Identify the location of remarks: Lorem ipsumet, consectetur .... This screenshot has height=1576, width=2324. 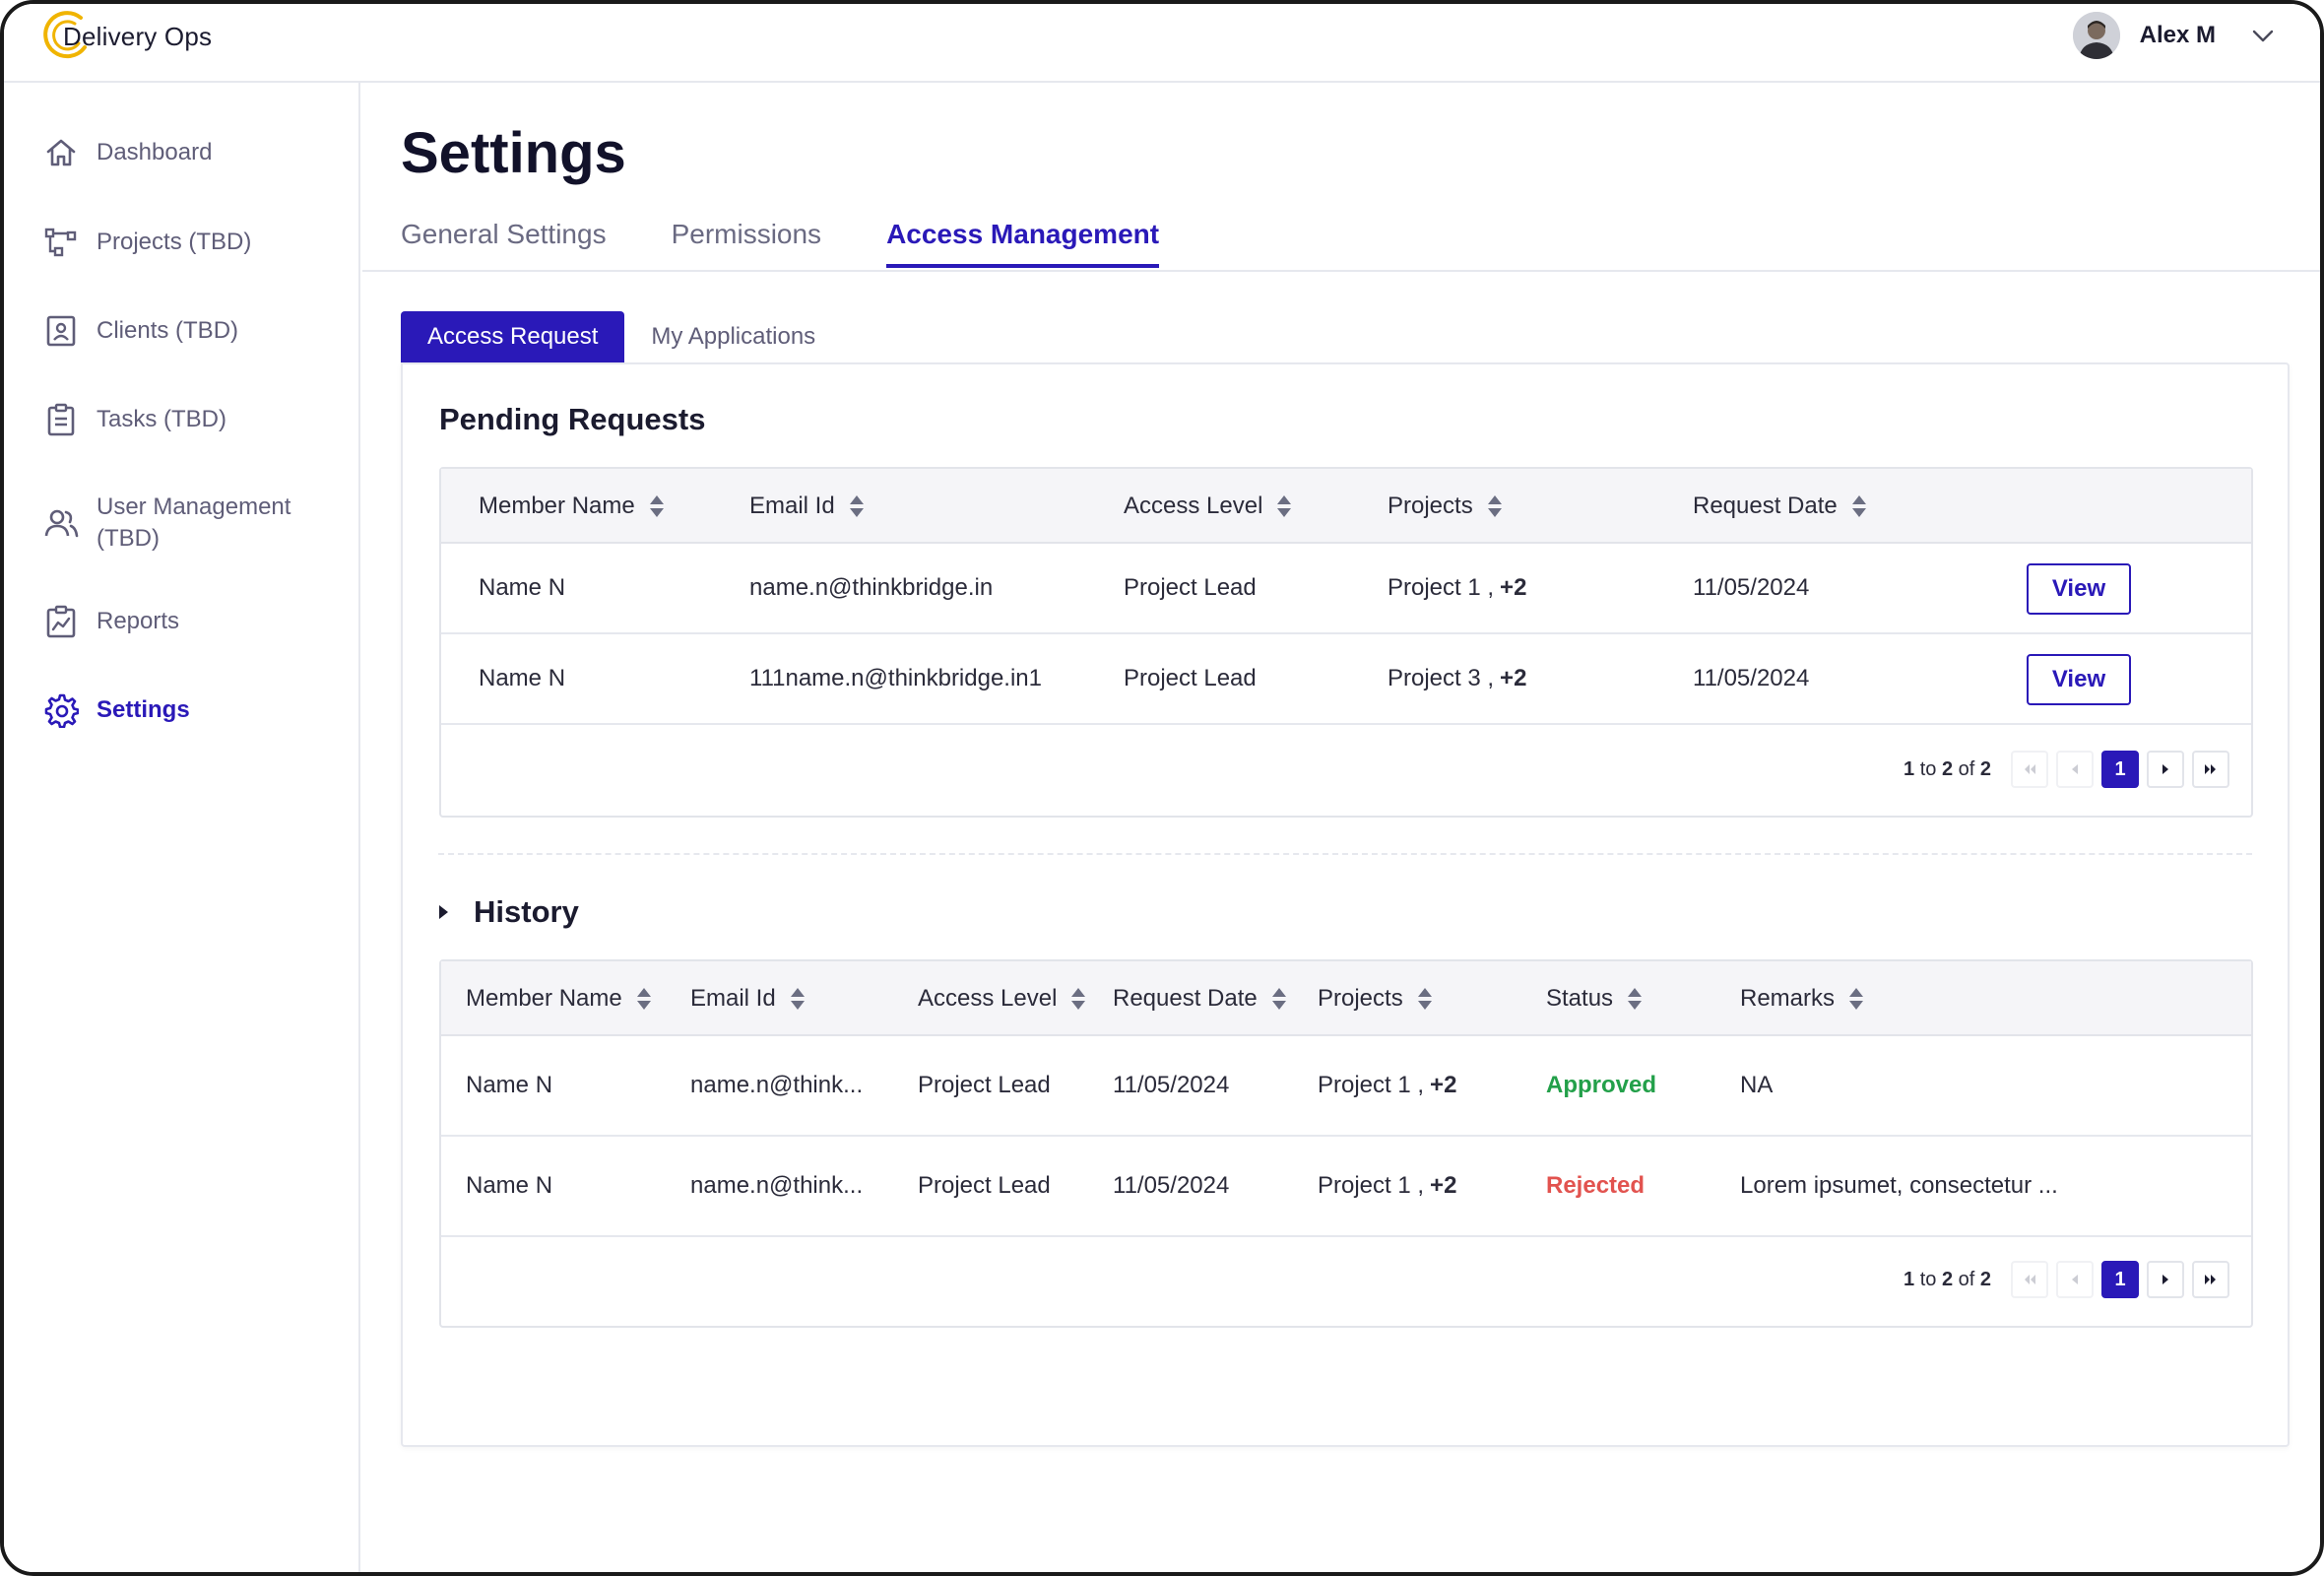
(1899, 1185).